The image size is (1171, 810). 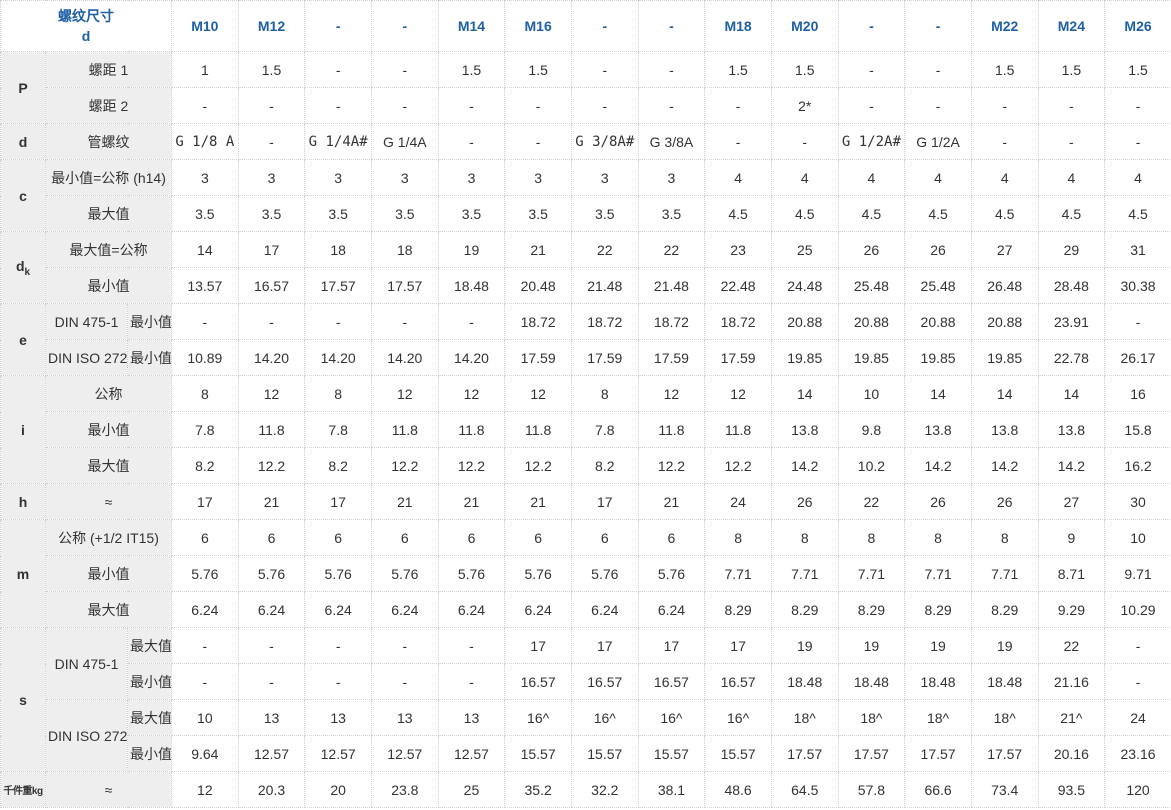 What do you see at coordinates (804, 285) in the screenshot?
I see `table-cell: 24.48` at bounding box center [804, 285].